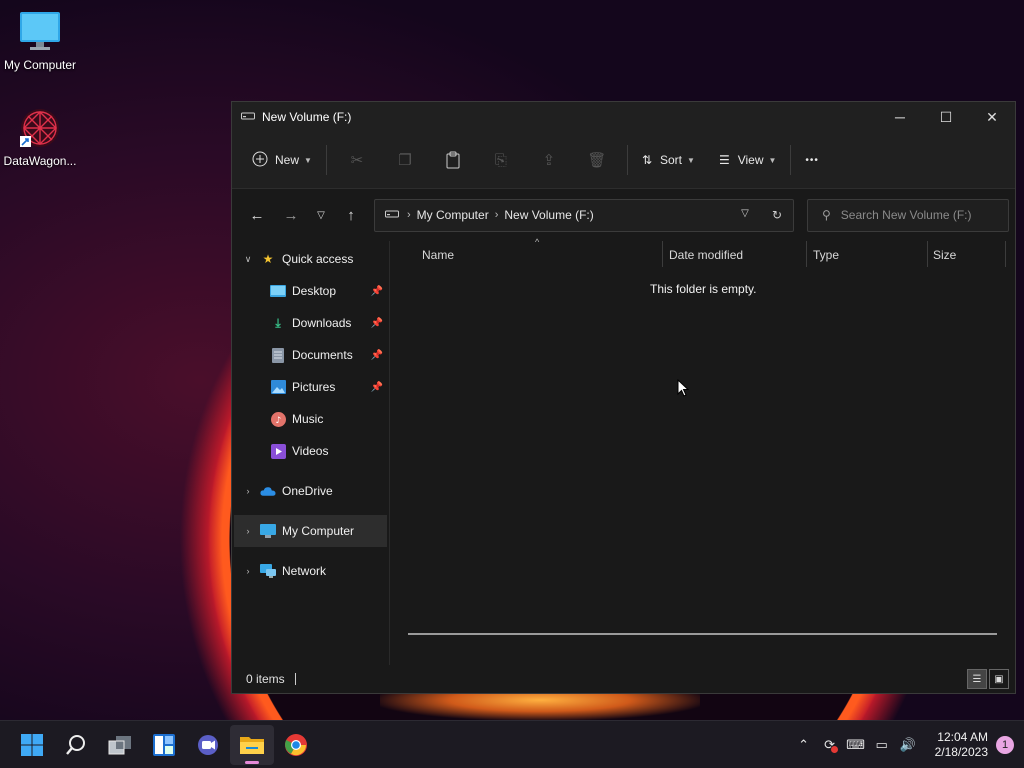  I want to click on volume-icon: 🔊, so click(908, 745).